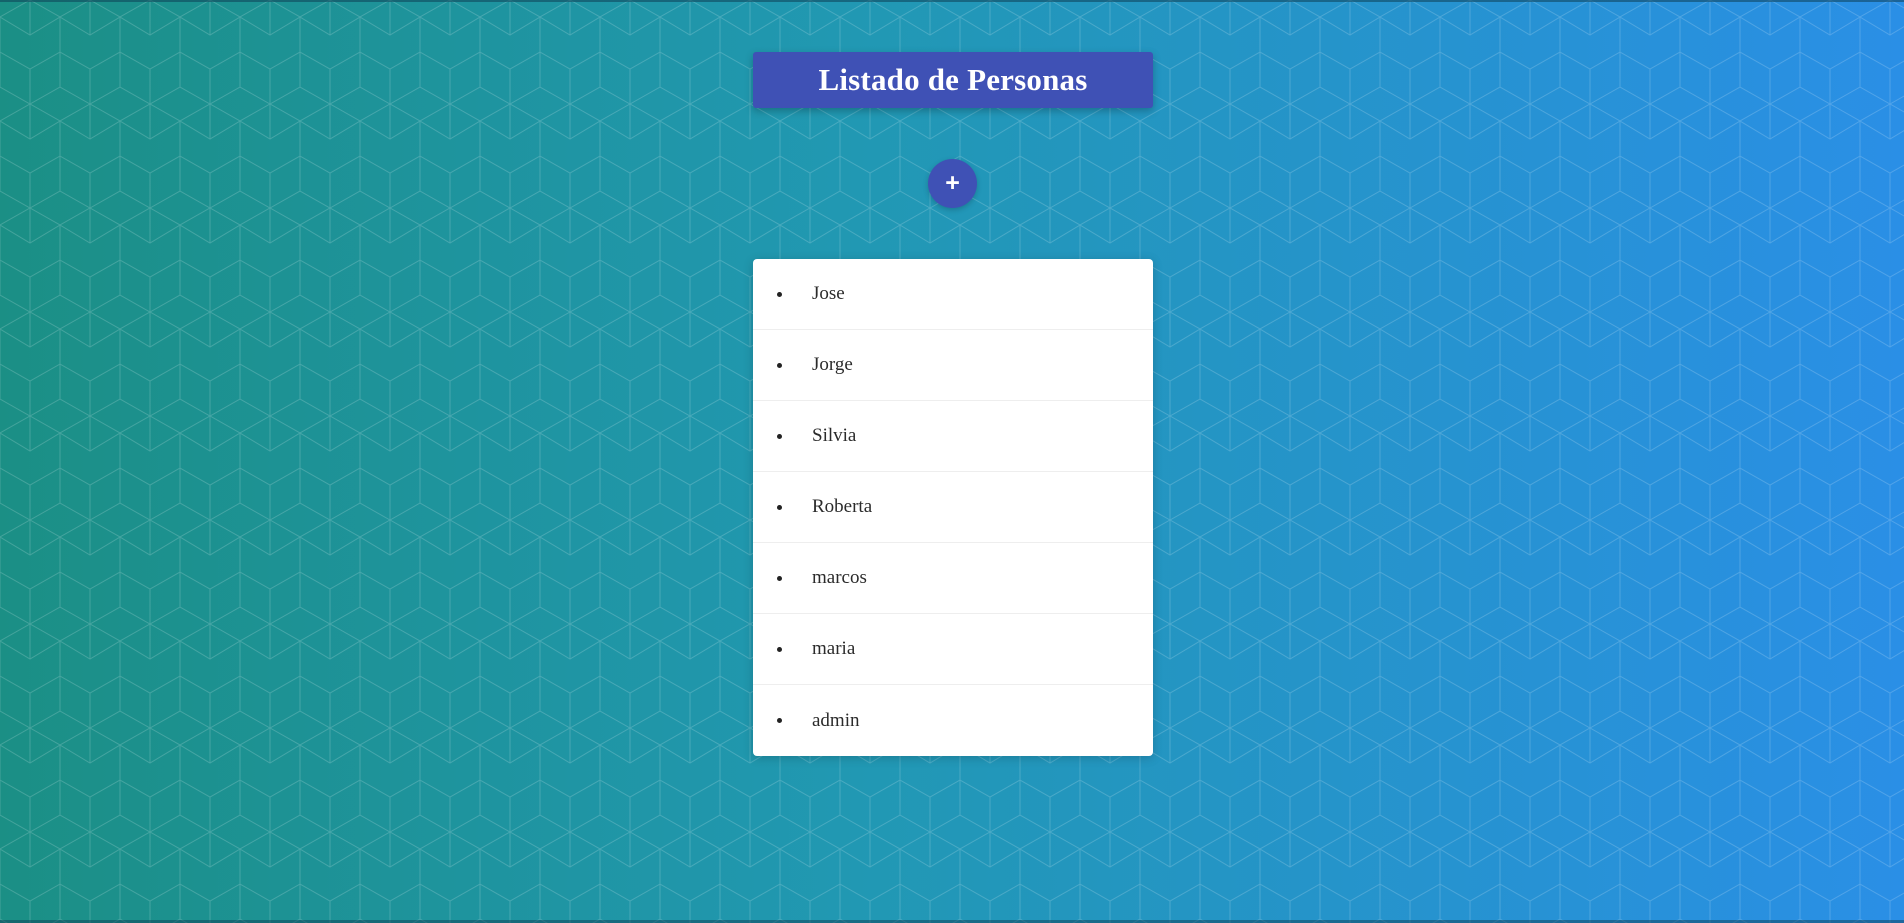 This screenshot has height=923, width=1904. I want to click on list-item: admin, so click(953, 720).